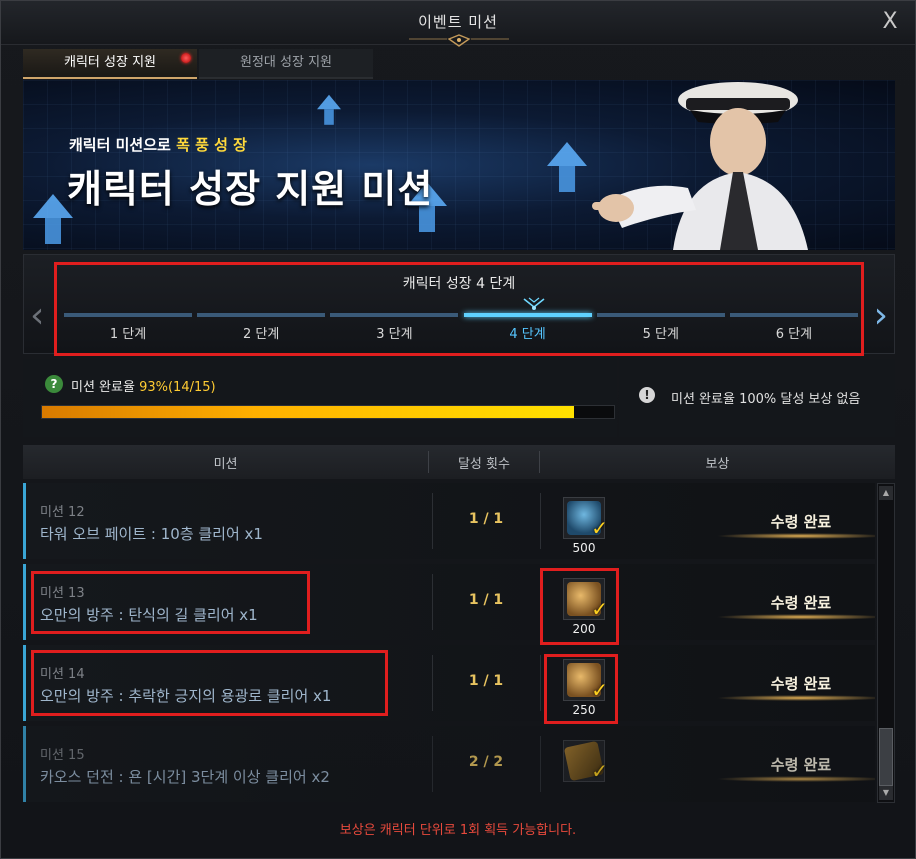  Describe the element at coordinates (886, 757) in the screenshot. I see `scroll-thumb` at that location.